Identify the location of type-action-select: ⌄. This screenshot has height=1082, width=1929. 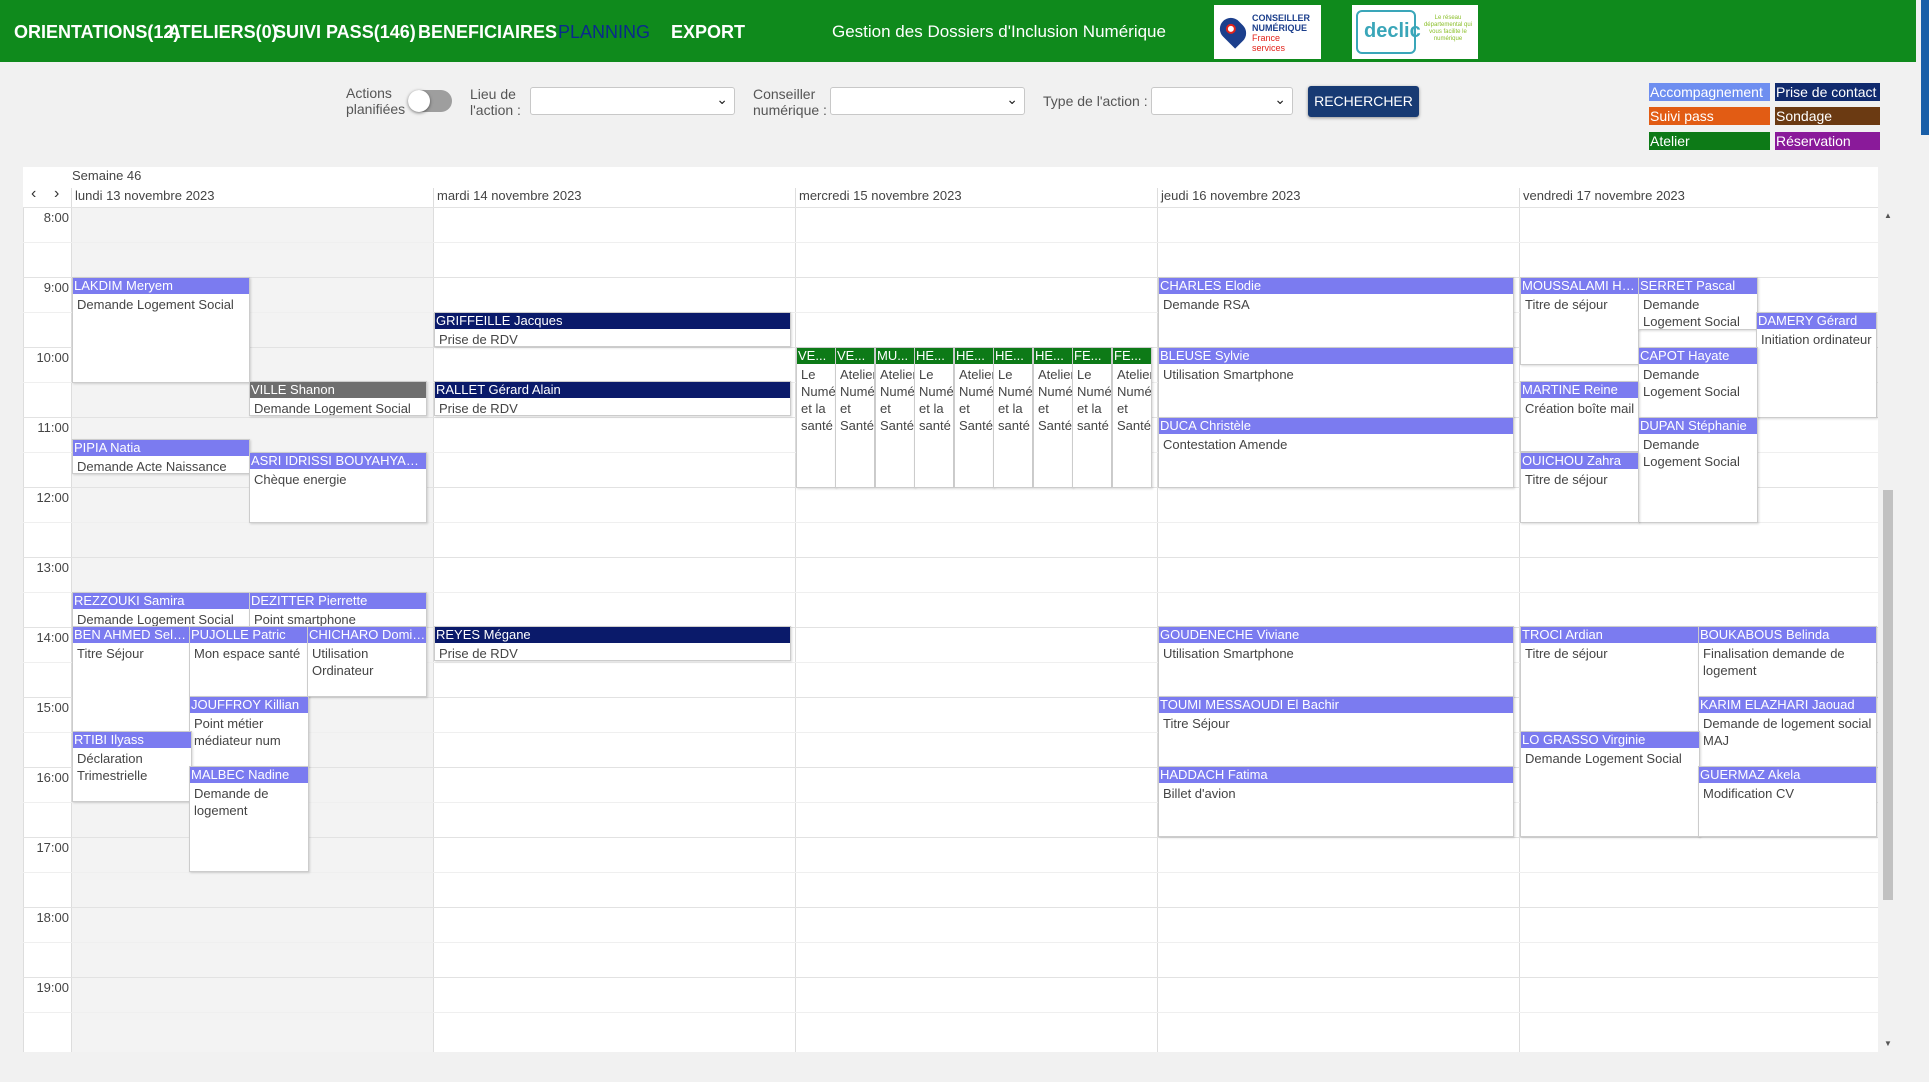
(1222, 101).